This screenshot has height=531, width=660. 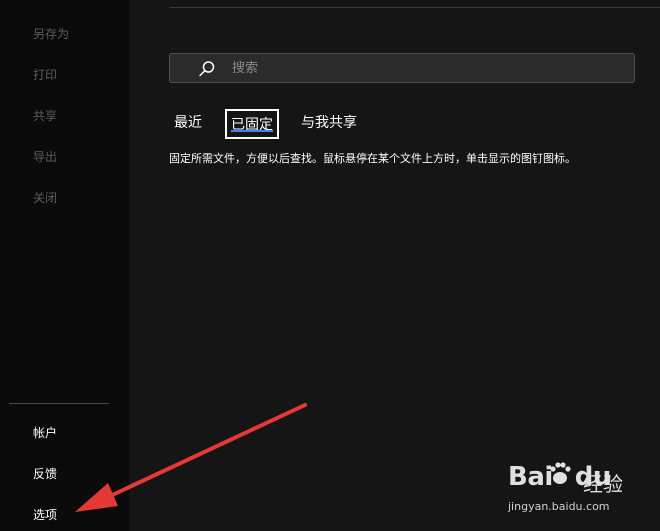 I want to click on nav-options: 选项, so click(x=45, y=514).